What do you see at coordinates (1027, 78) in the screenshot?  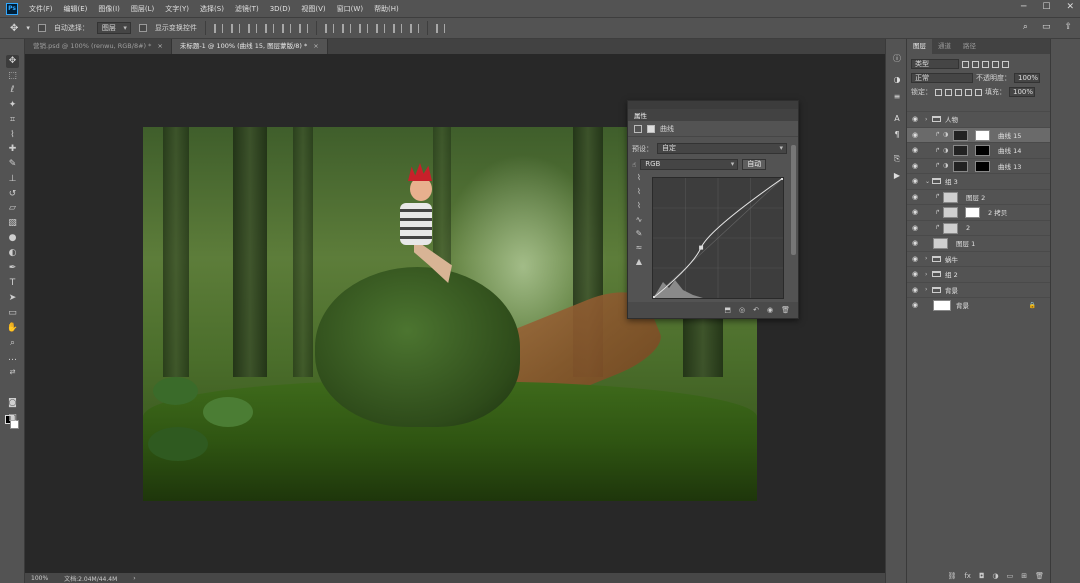 I see `opacity-input: 100%` at bounding box center [1027, 78].